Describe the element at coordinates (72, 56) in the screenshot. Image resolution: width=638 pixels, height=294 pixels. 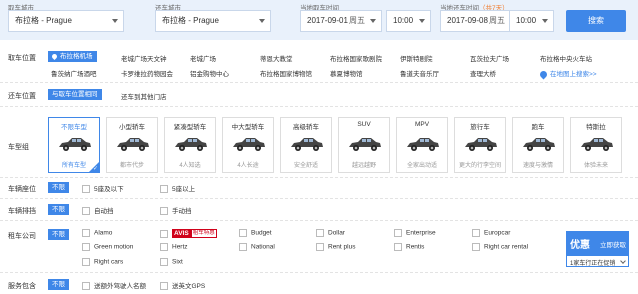
I see `pickup-location-airport: 布拉格机场` at that location.